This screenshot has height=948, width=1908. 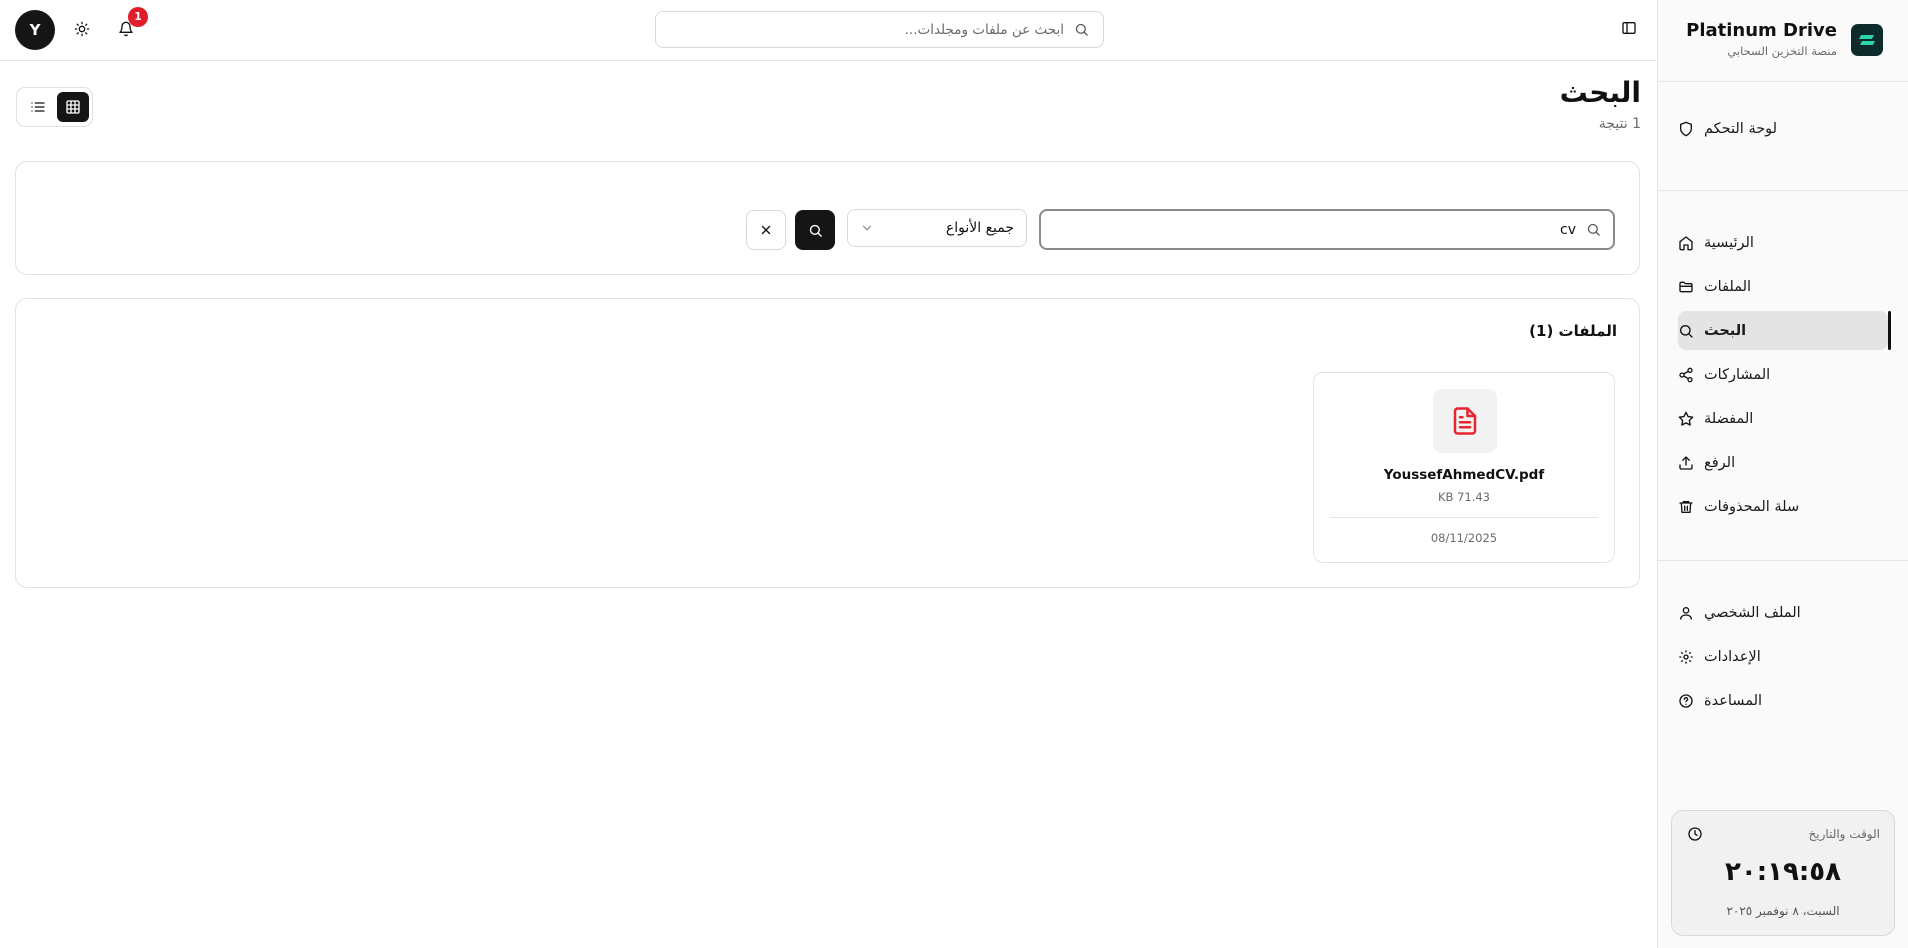 I want to click on sidebar-item-label: لوحة التحكم, so click(x=1741, y=128).